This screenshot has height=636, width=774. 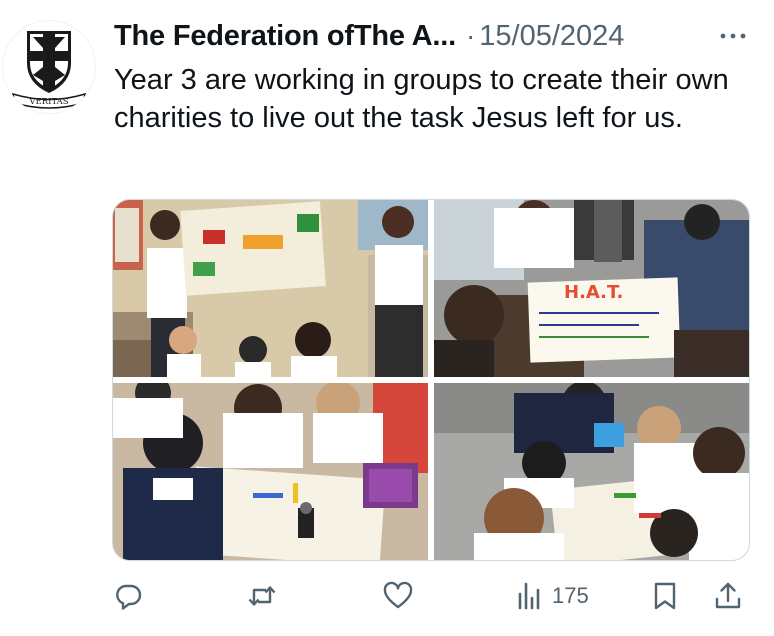 I want to click on views-button: 175, so click(x=551, y=596).